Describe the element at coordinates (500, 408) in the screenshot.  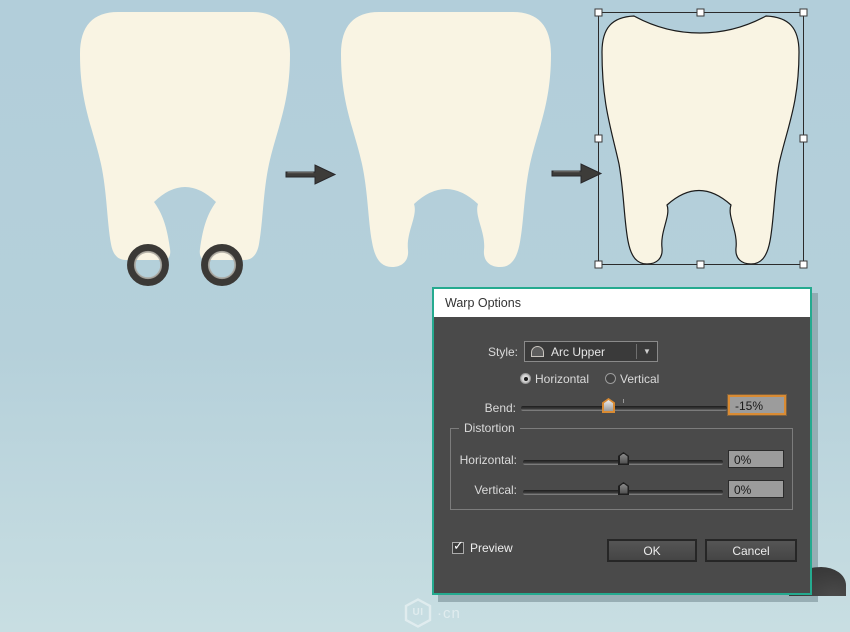
I see `bend-label: Bend:` at that location.